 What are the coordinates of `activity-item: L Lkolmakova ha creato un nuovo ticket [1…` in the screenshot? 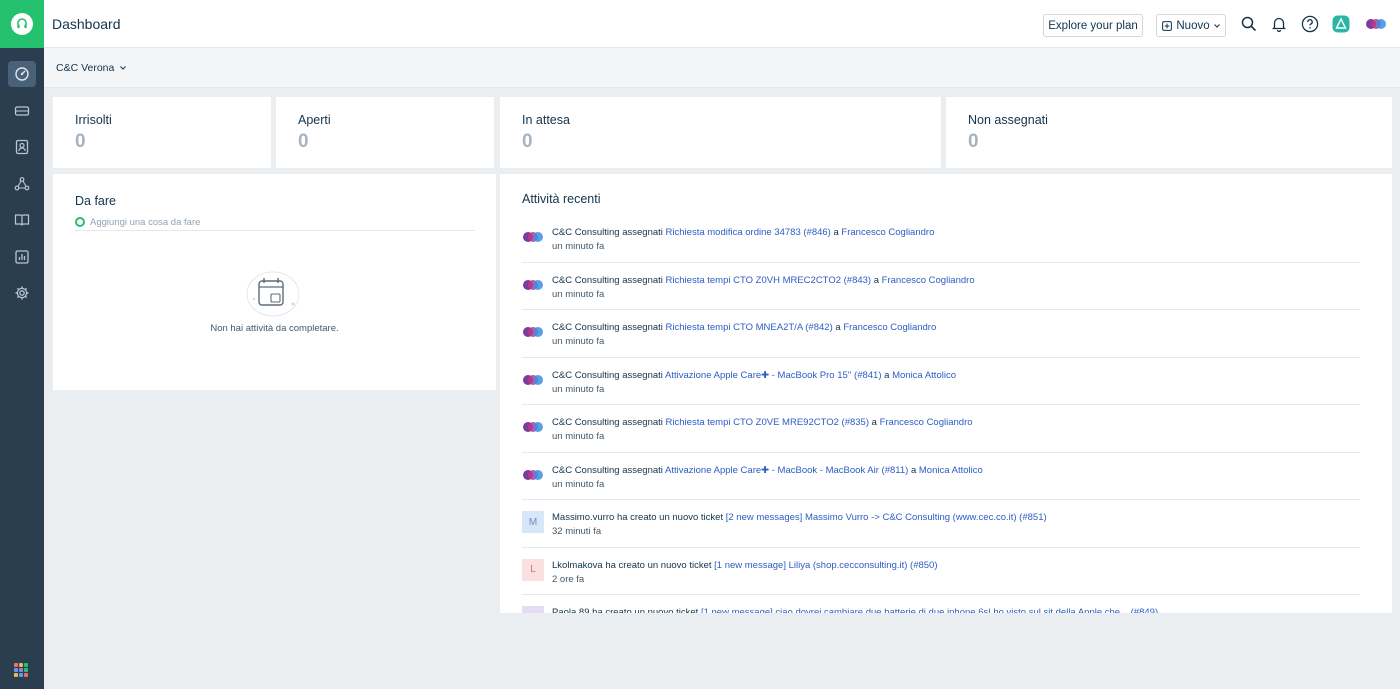 It's located at (941, 571).